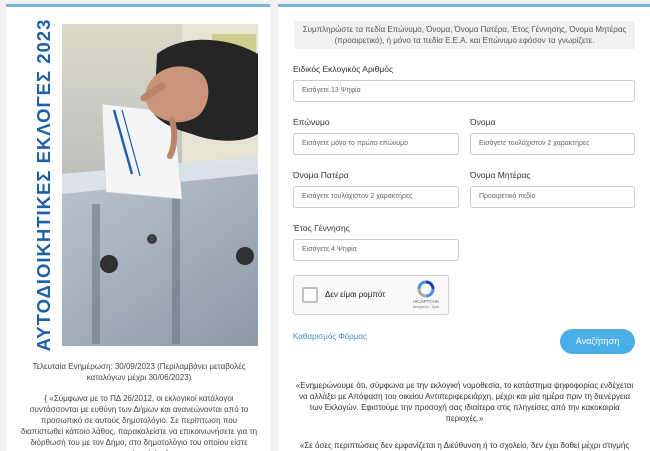  I want to click on eea-input: Εισάγετε 13 Ψηφία, so click(464, 91).